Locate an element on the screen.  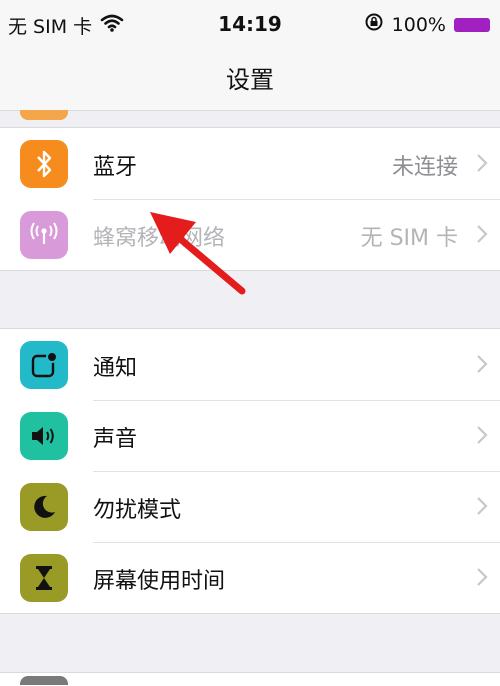
settings-row-label: 屏幕使用时间 is located at coordinates (159, 581).